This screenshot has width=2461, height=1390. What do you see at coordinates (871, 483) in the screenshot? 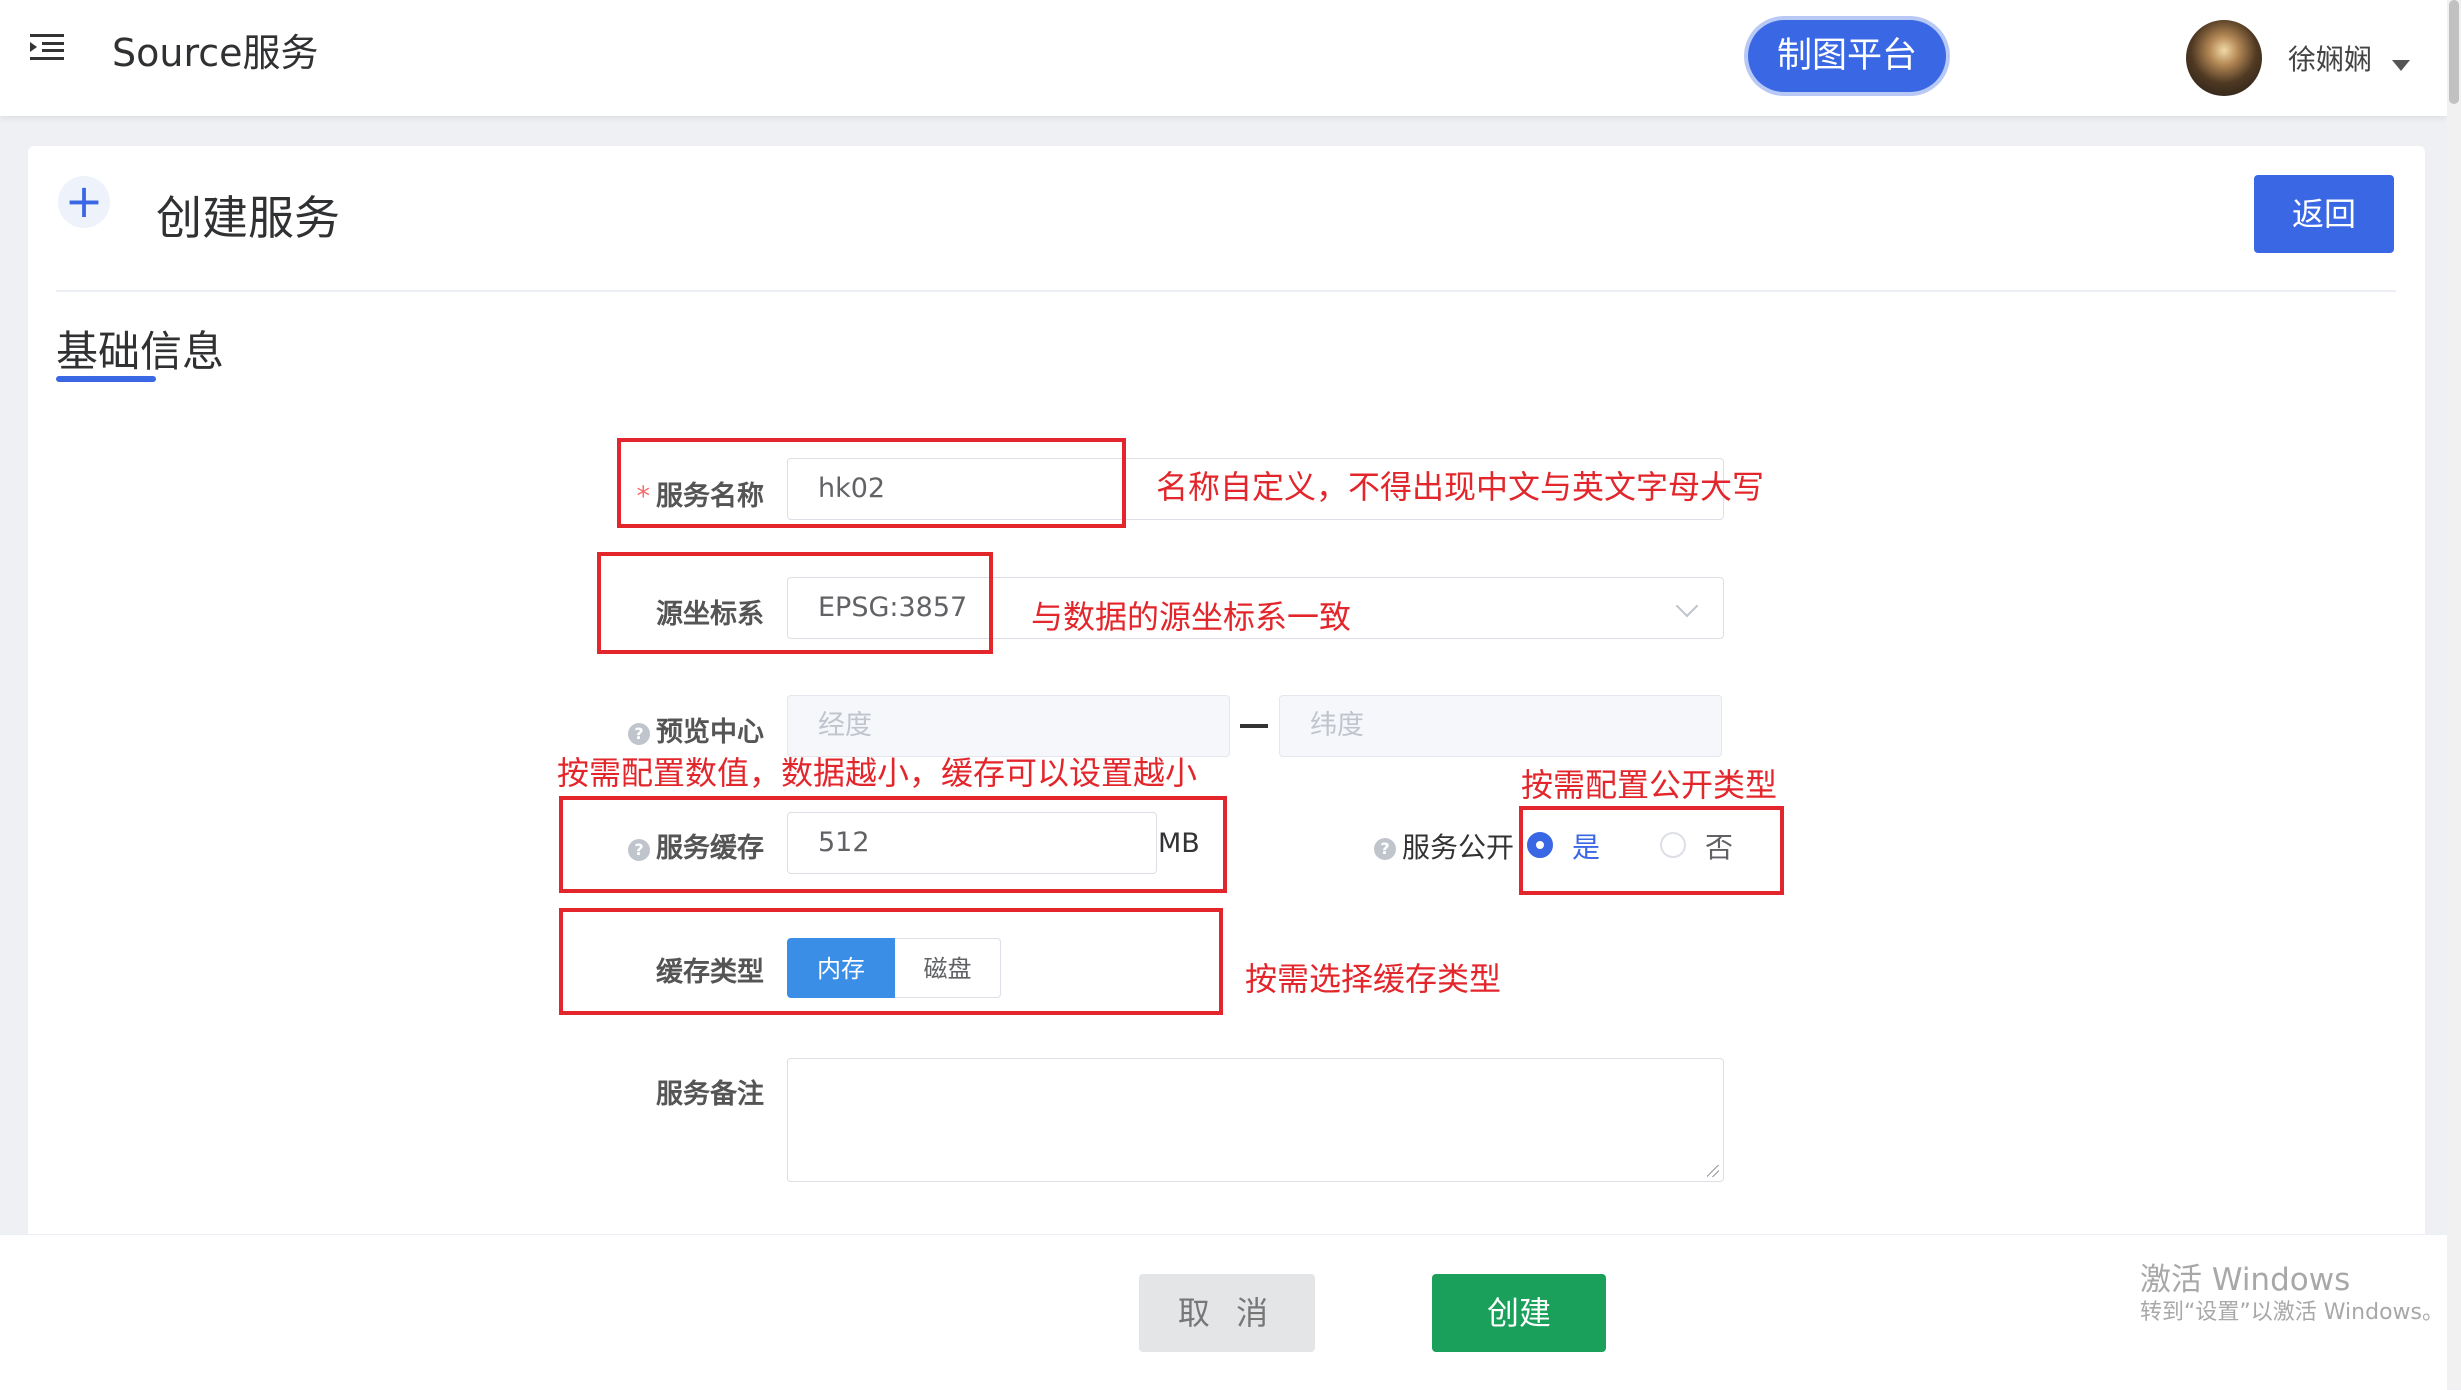
I see `annotation-box-name` at bounding box center [871, 483].